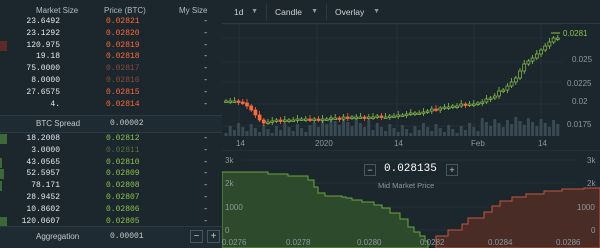 The height and width of the screenshot is (248, 600). I want to click on aggregation-decrease-button: −, so click(196, 236).